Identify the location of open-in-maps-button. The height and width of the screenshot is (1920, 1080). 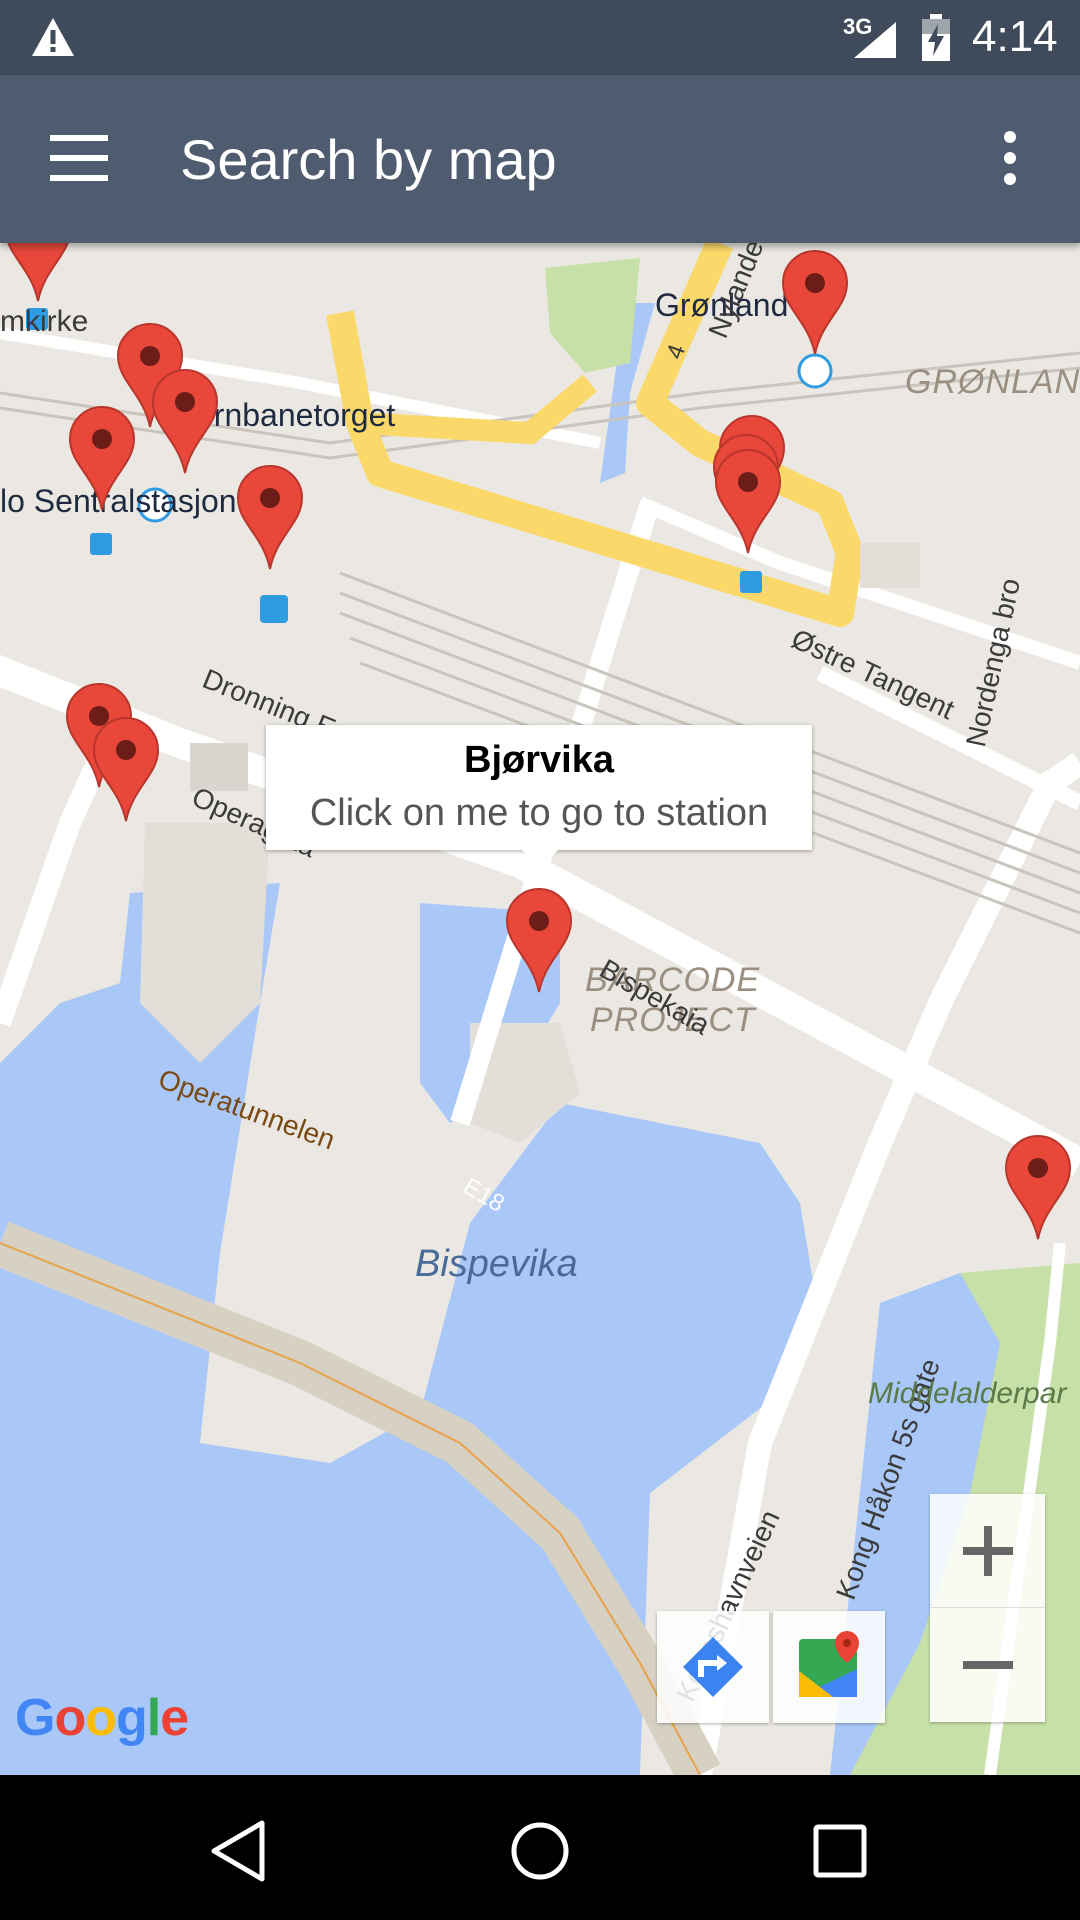
(829, 1667).